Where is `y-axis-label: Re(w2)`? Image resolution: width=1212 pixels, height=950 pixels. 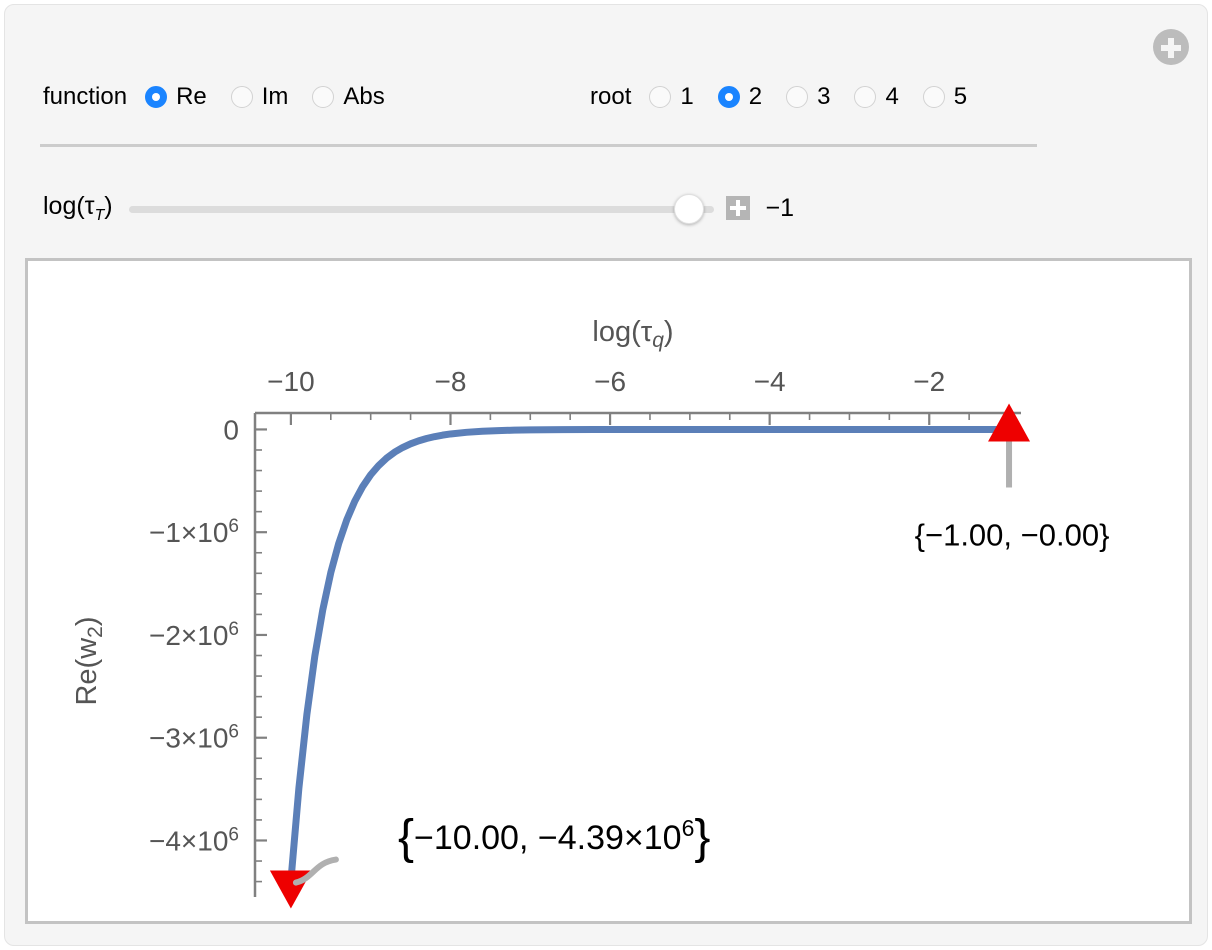 y-axis-label: Re(w2) is located at coordinates (89, 660).